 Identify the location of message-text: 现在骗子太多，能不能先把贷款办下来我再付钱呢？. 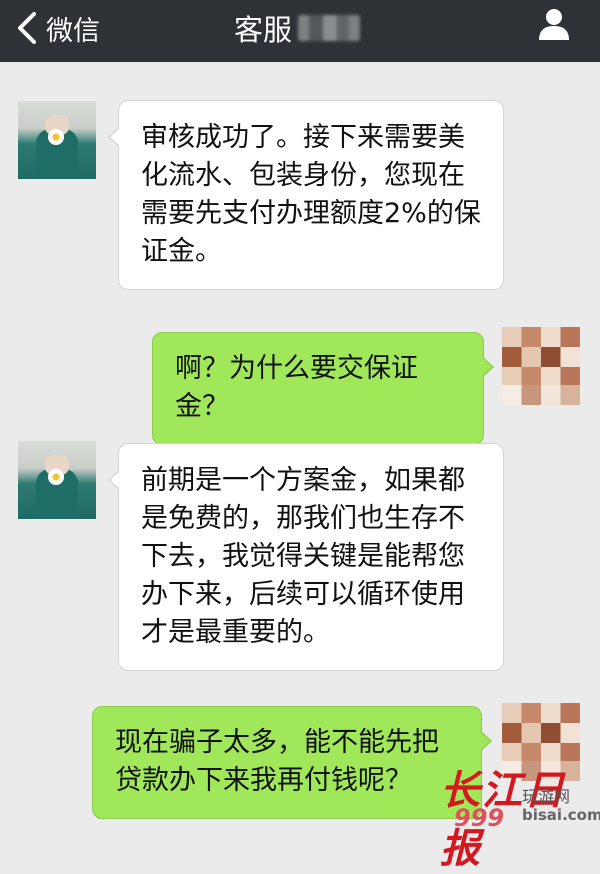
(277, 761).